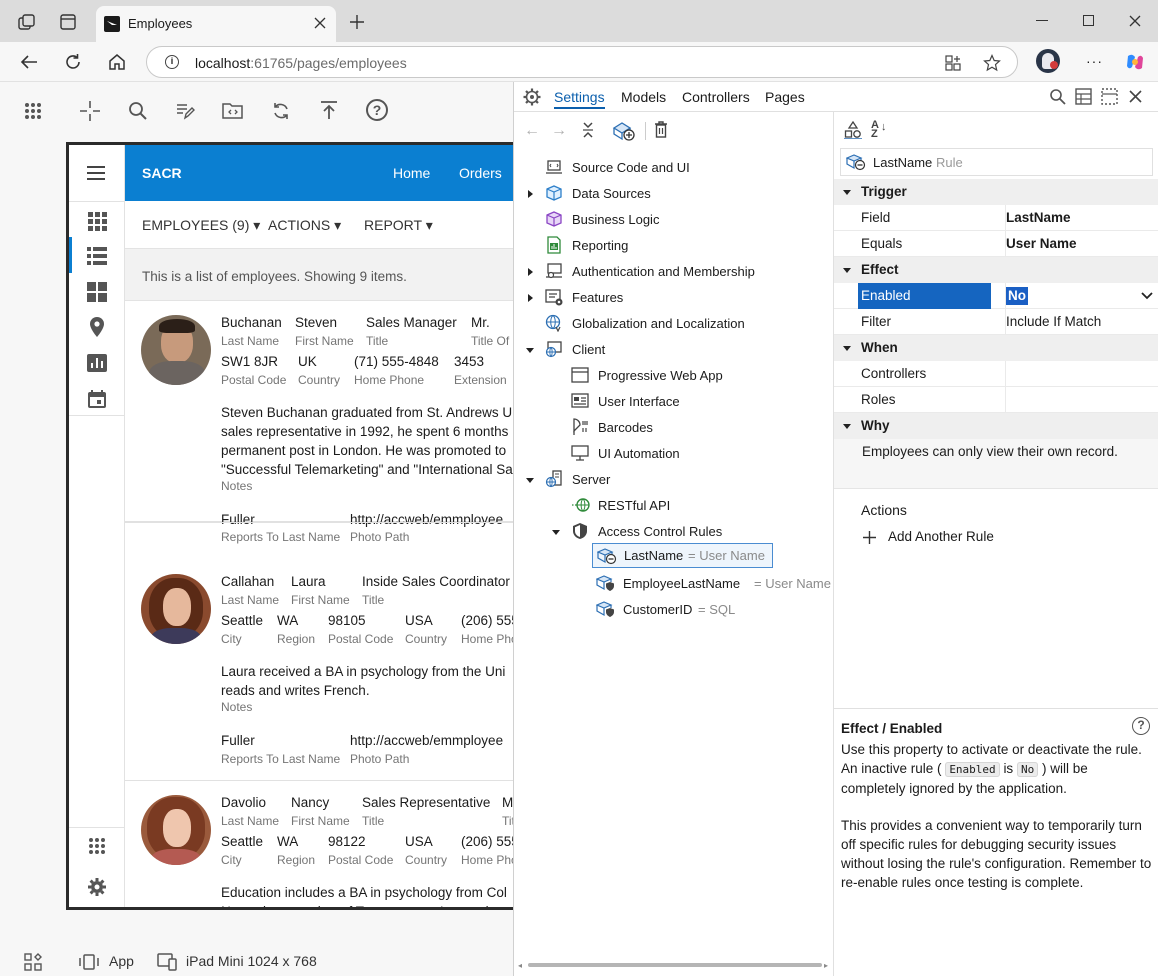  Describe the element at coordinates (117, 62) in the screenshot. I see `home-icon` at that location.